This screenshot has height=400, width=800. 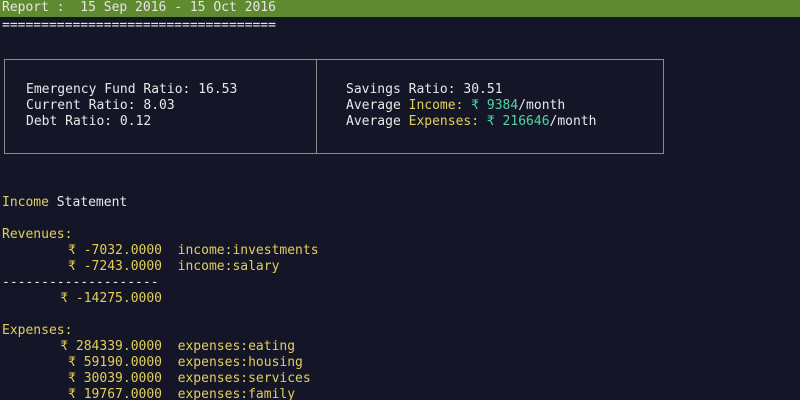 What do you see at coordinates (115, 250) in the screenshot?
I see `revenue-amount: ₹ -7032.0000` at bounding box center [115, 250].